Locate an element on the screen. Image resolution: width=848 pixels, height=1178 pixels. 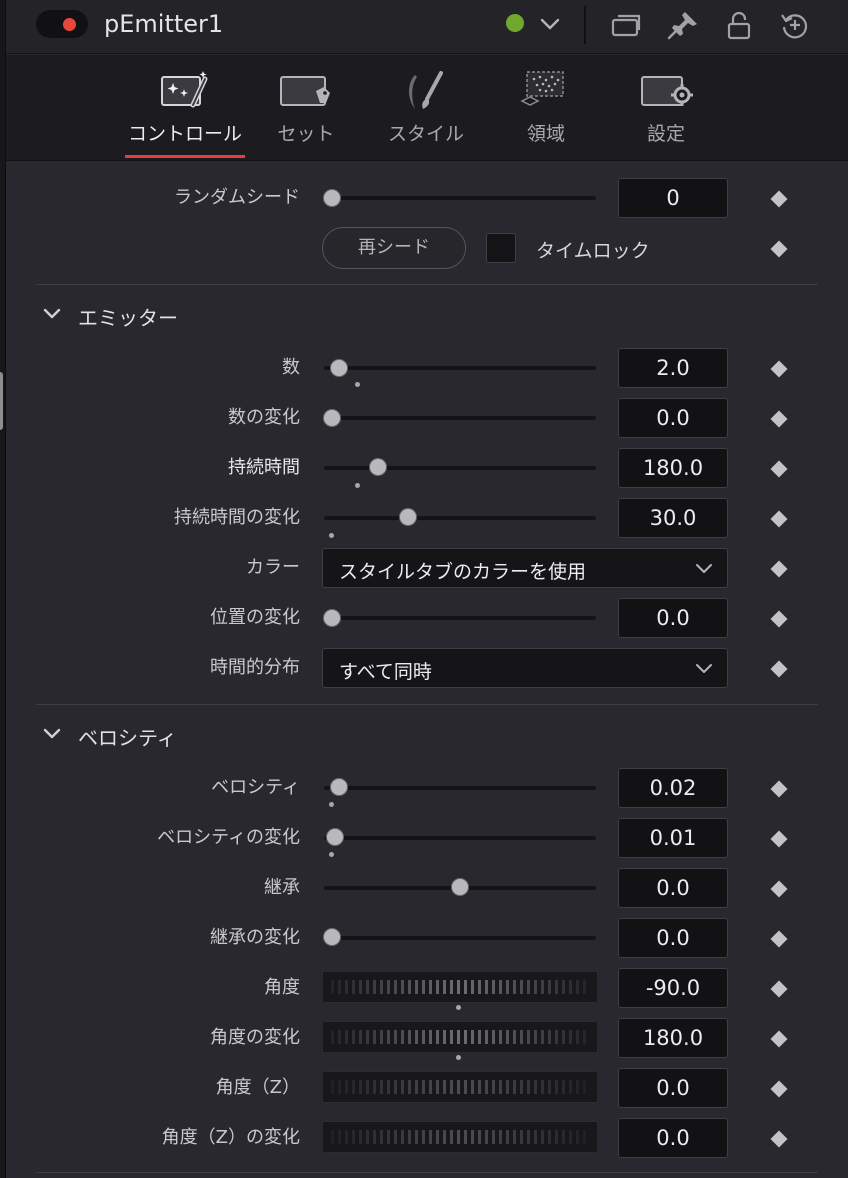
angle-keyframe-icon is located at coordinates (779, 989).